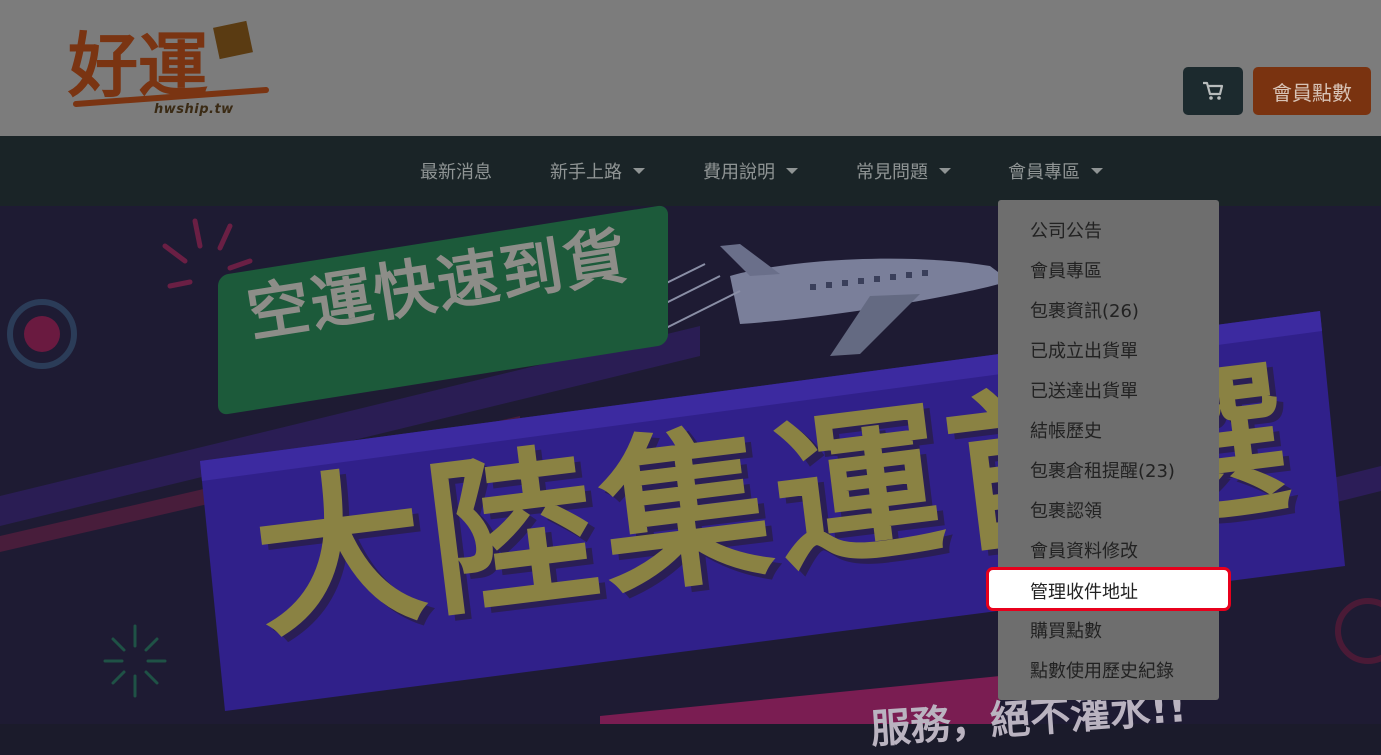 This screenshot has height=755, width=1381. I want to click on dropdown-item-manage-addresses: 管理收件地址, so click(1084, 591).